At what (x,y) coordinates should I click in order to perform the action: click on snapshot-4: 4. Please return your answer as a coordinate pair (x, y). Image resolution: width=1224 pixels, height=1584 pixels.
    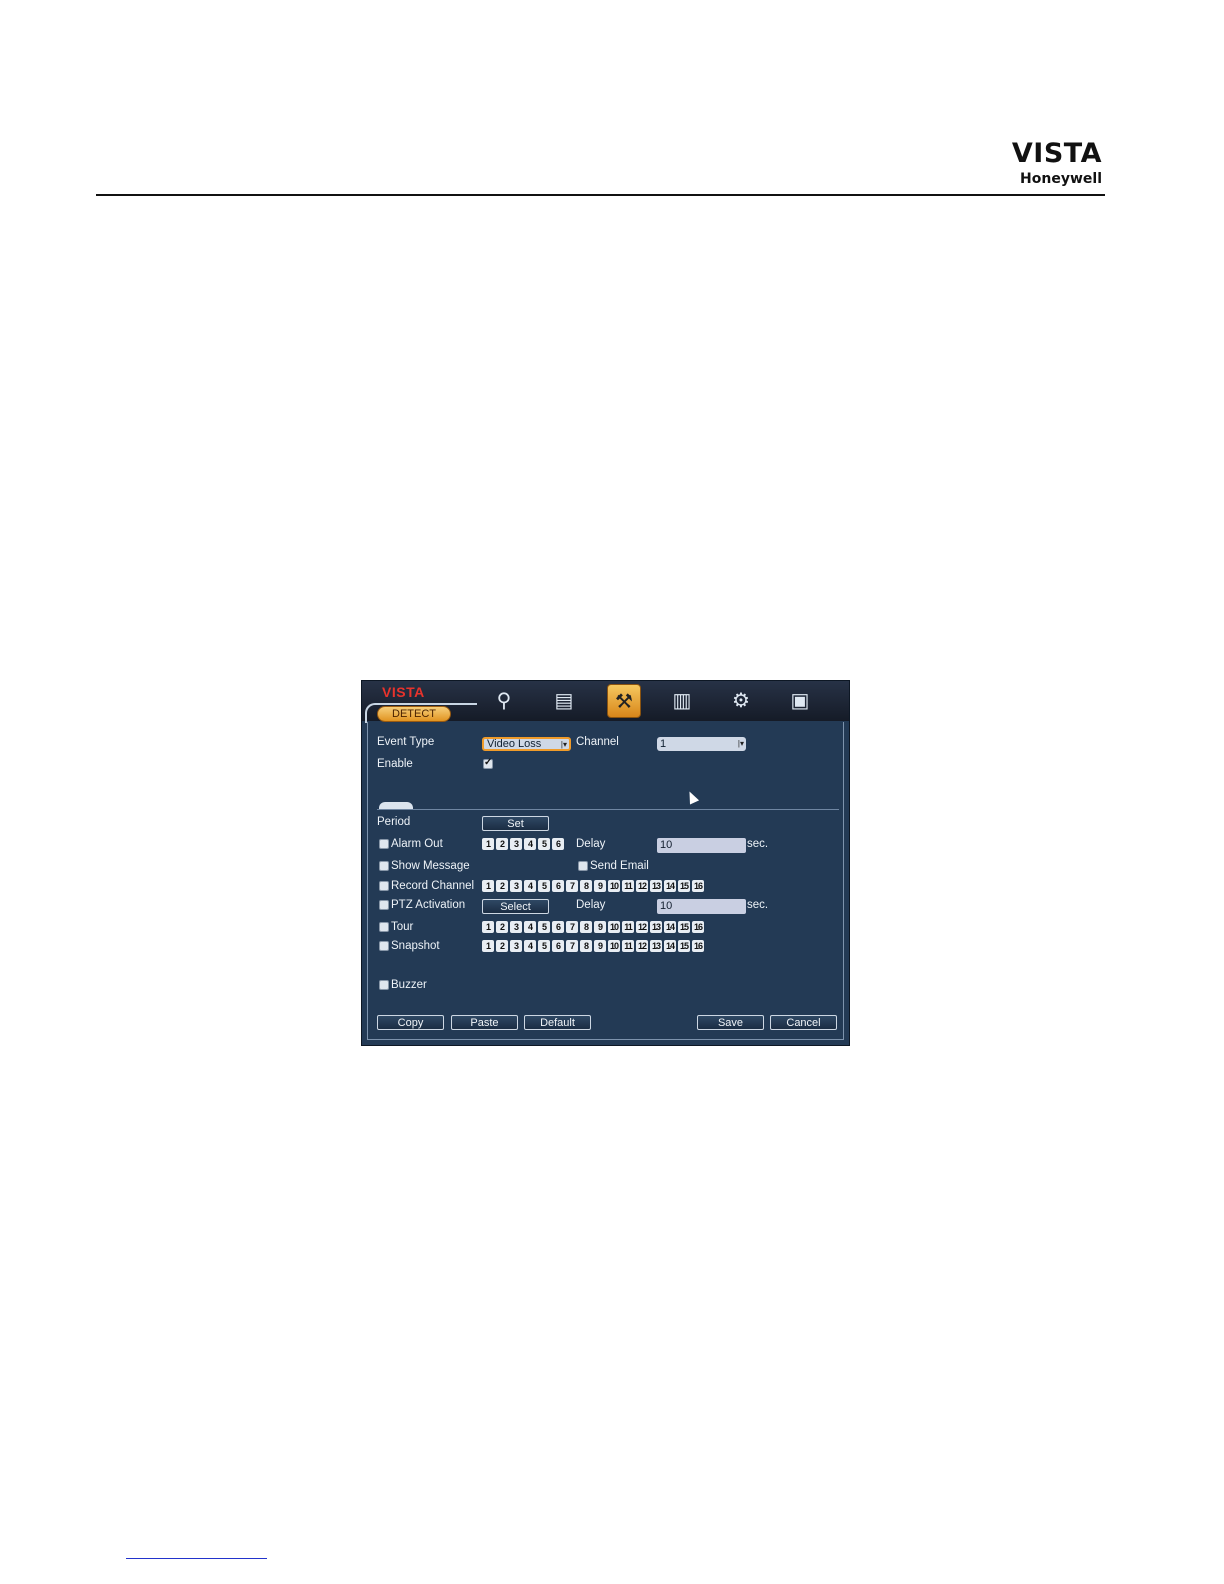
    Looking at the image, I should click on (530, 946).